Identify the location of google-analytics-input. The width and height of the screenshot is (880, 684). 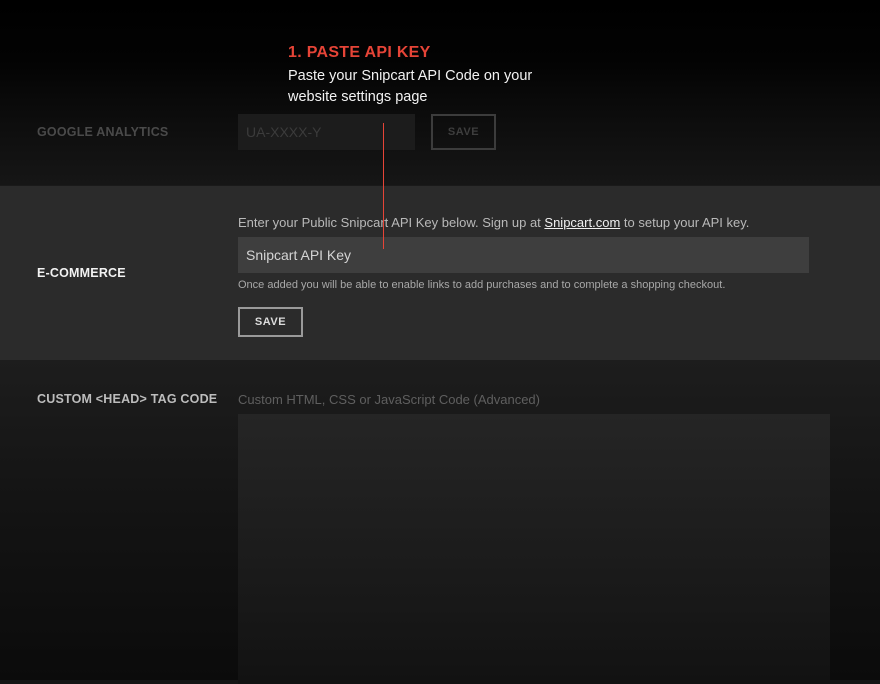
(326, 132).